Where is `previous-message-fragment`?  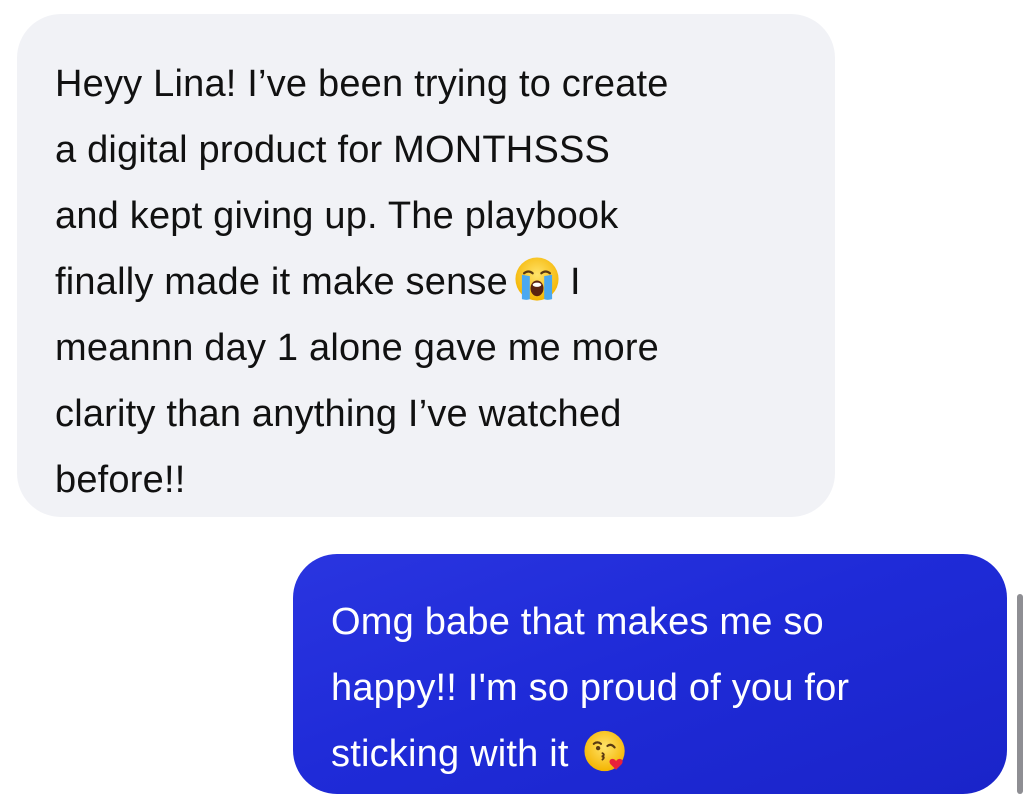 previous-message-fragment is located at coordinates (320, 2).